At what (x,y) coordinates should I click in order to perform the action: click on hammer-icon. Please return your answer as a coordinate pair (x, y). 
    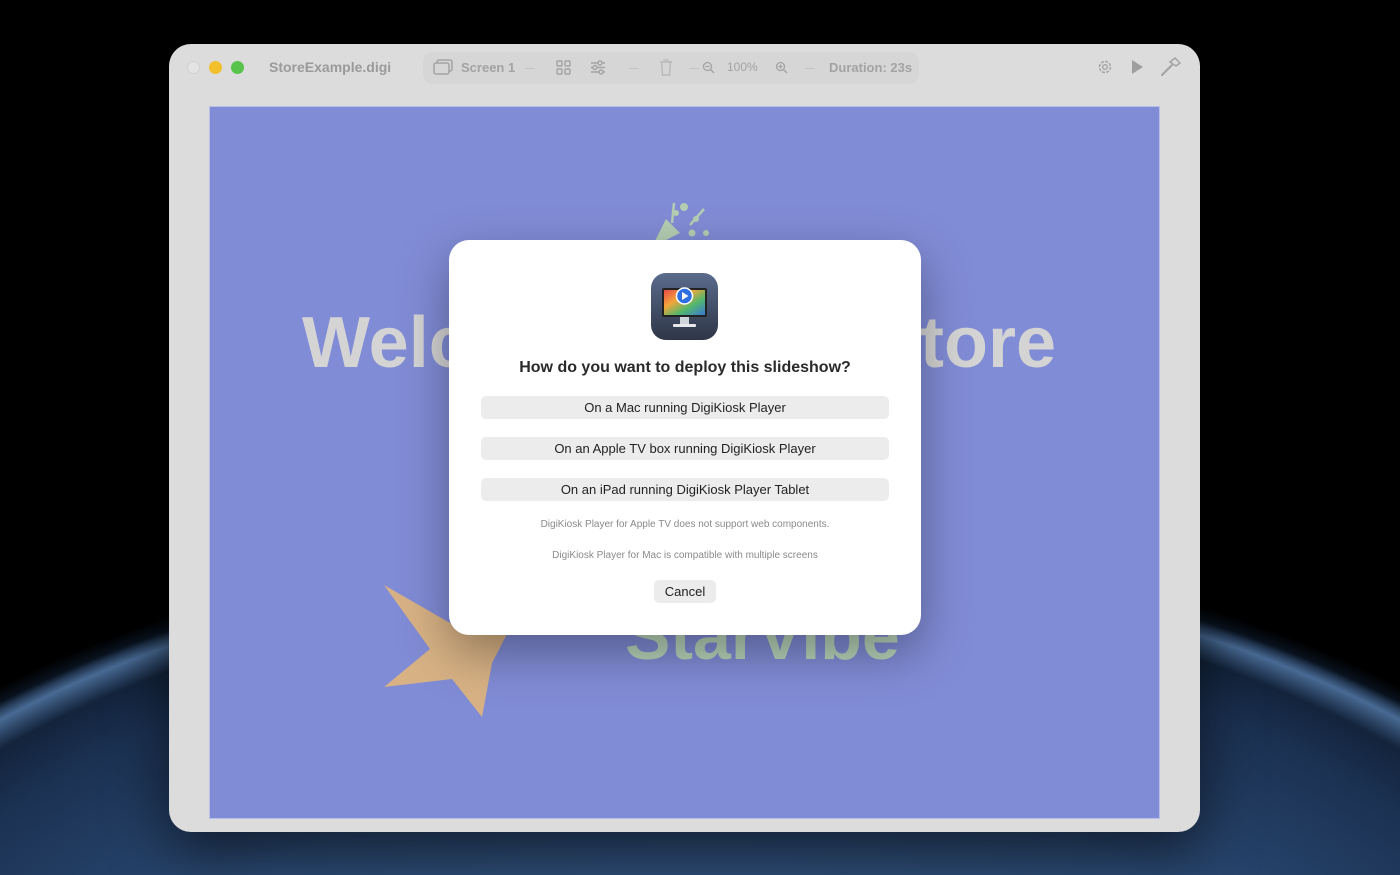
    Looking at the image, I should click on (1171, 67).